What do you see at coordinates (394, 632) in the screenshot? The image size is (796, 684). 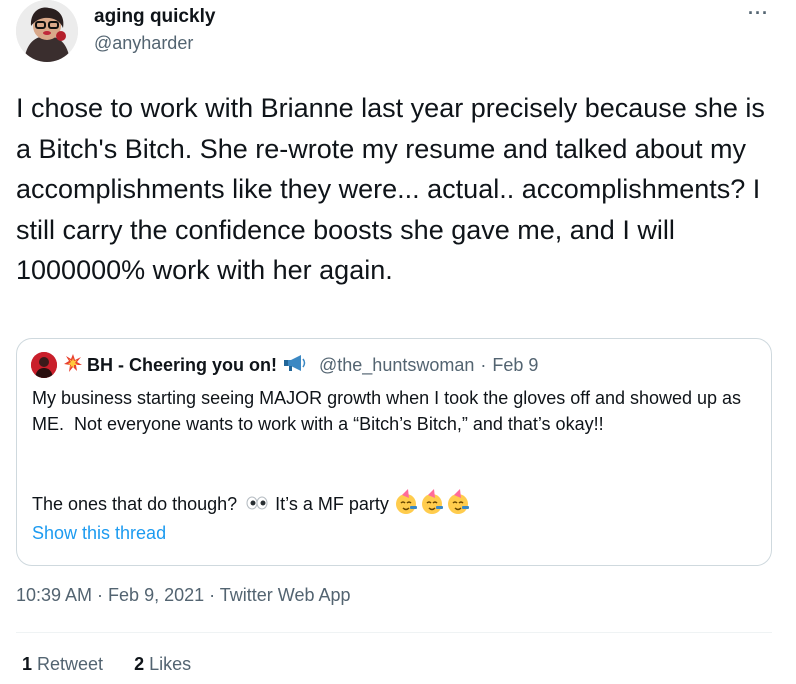 I see `divider` at bounding box center [394, 632].